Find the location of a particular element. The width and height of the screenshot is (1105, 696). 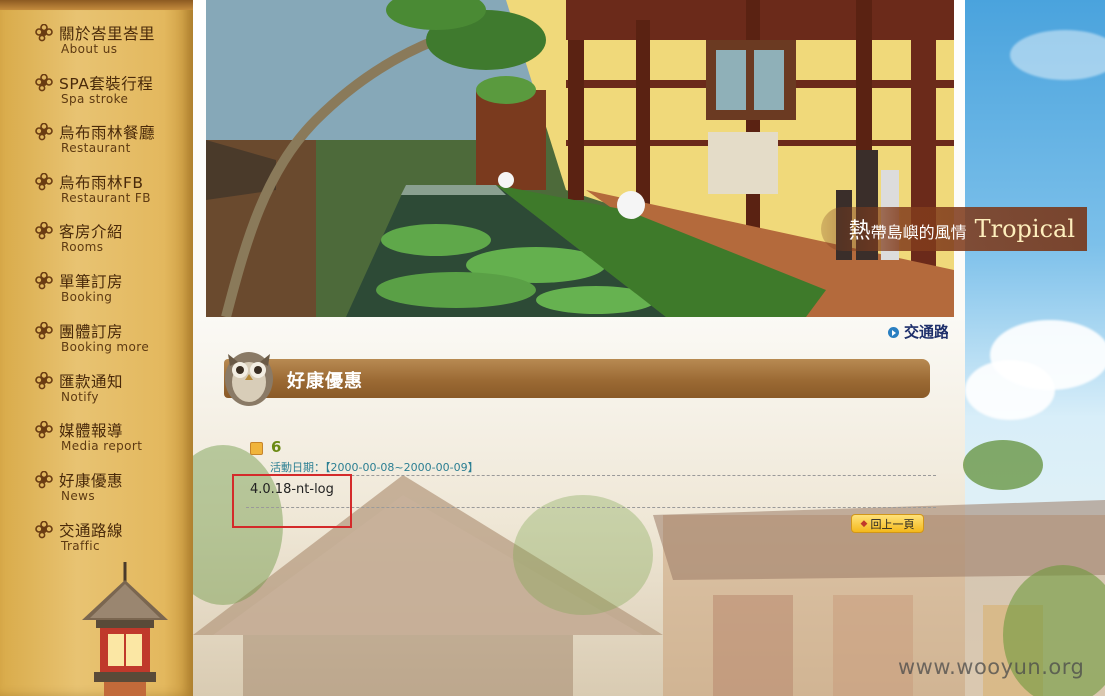

sidebar-item-spa: SPA套裝行程 Spa stroke is located at coordinates (110, 94).